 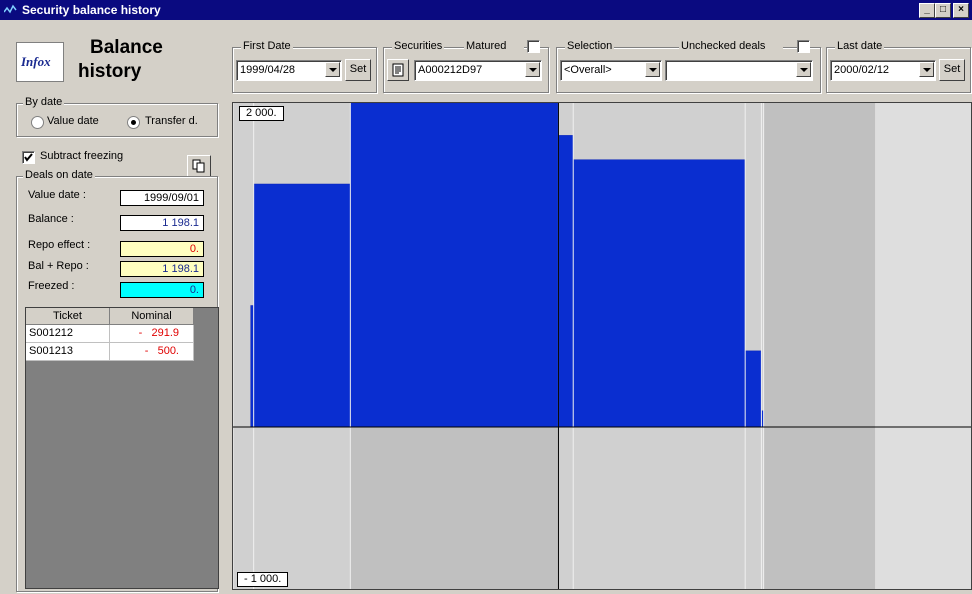 What do you see at coordinates (268, 70) in the screenshot?
I see `first-date-value: 1999/04/28` at bounding box center [268, 70].